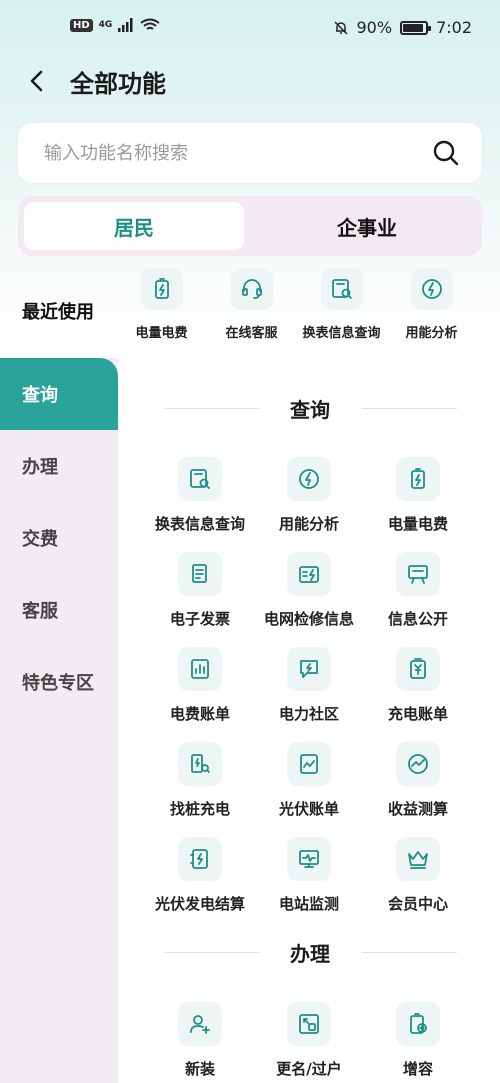 The height and width of the screenshot is (1083, 500). What do you see at coordinates (59, 682) in the screenshot?
I see `sidebar-item-featured: 特色专区` at bounding box center [59, 682].